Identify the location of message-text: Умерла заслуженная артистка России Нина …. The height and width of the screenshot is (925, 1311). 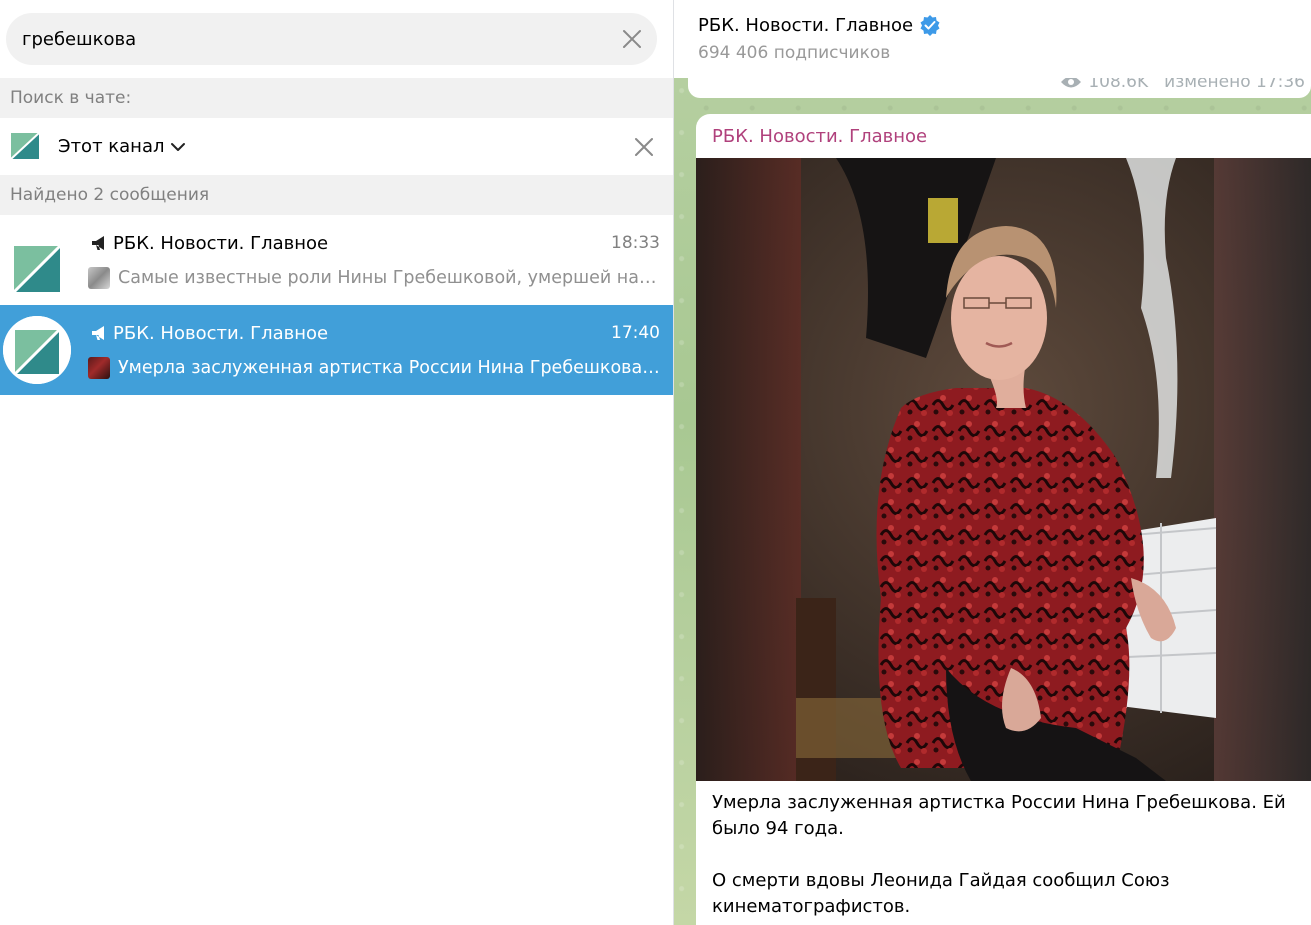
(1002, 857).